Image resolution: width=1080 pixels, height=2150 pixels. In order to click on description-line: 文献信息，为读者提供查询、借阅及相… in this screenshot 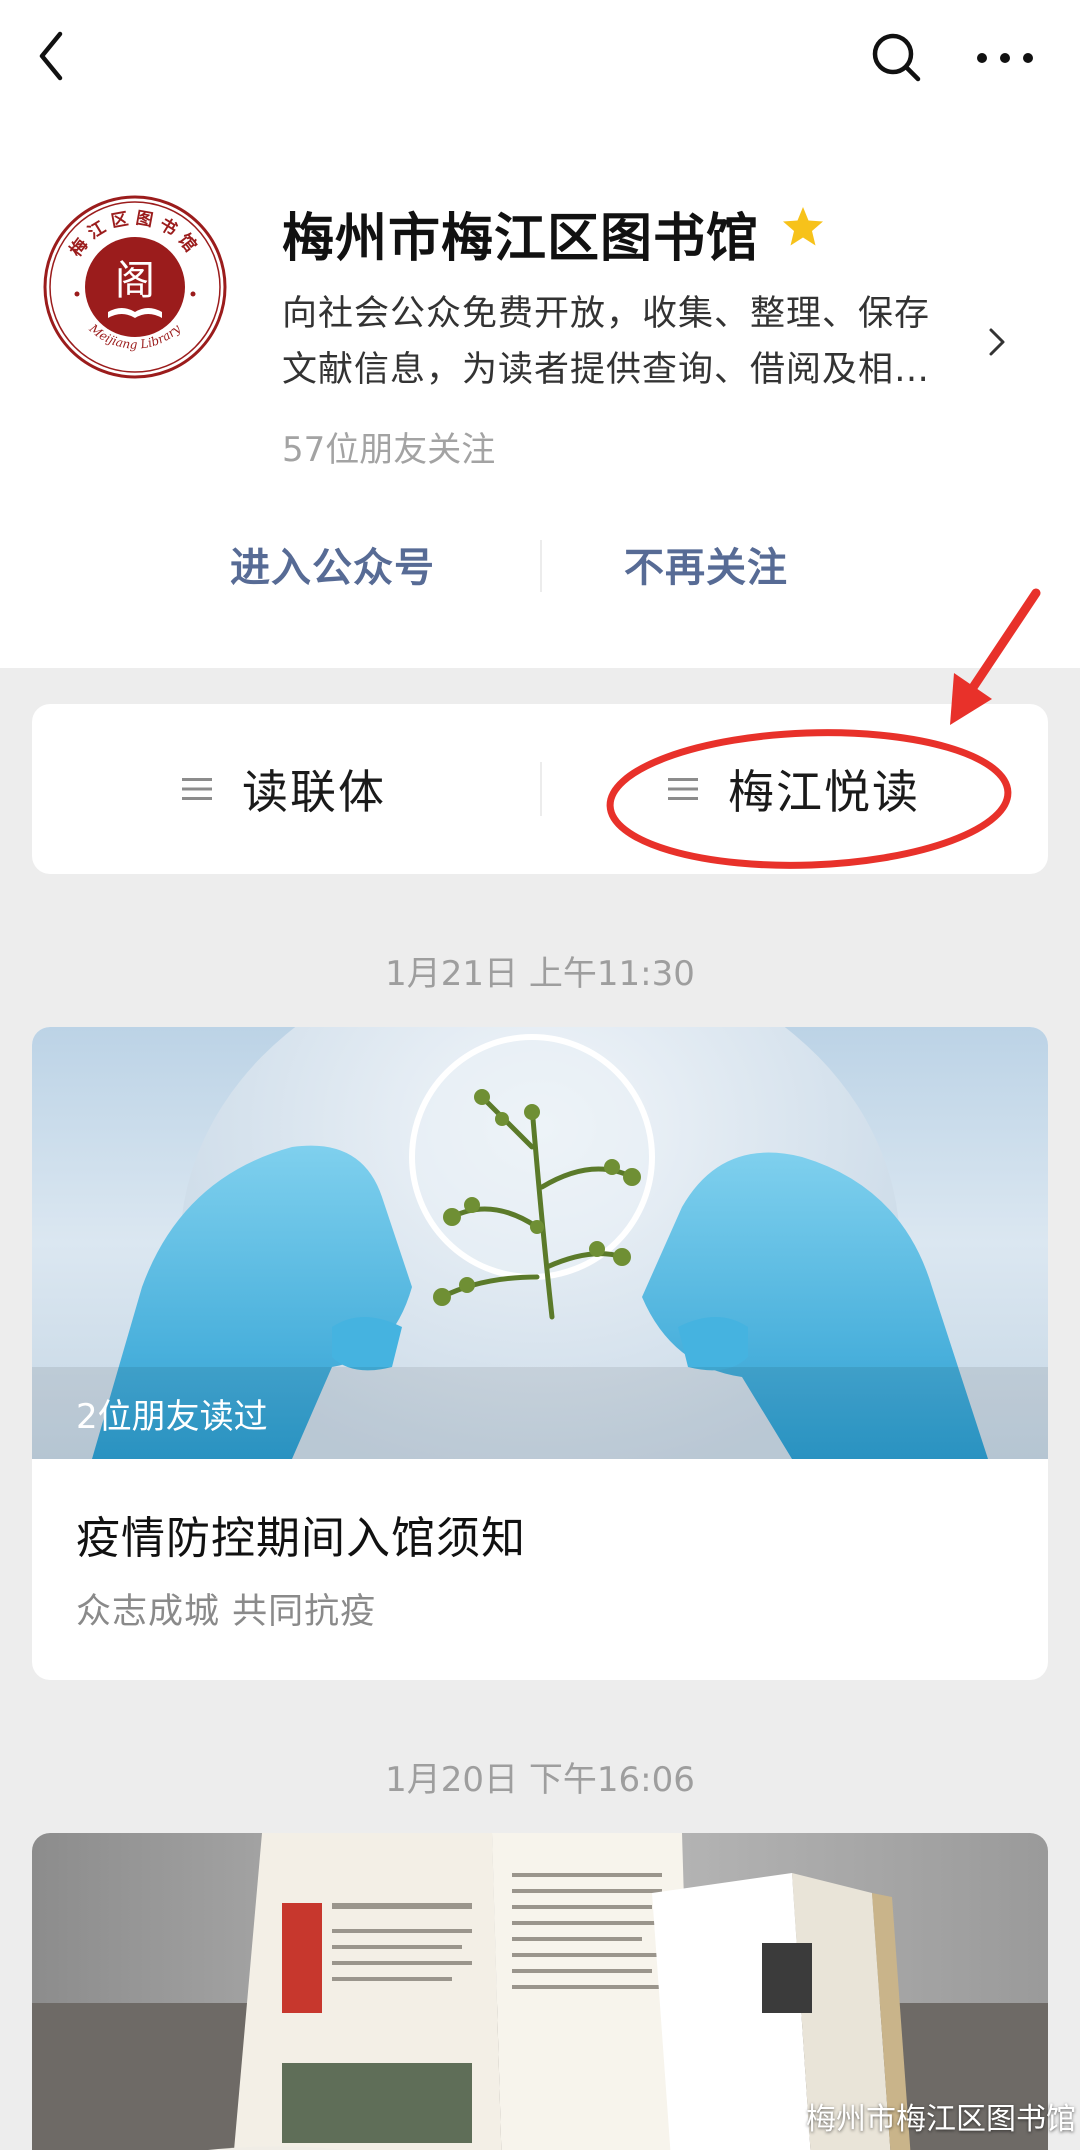, I will do `click(606, 370)`.